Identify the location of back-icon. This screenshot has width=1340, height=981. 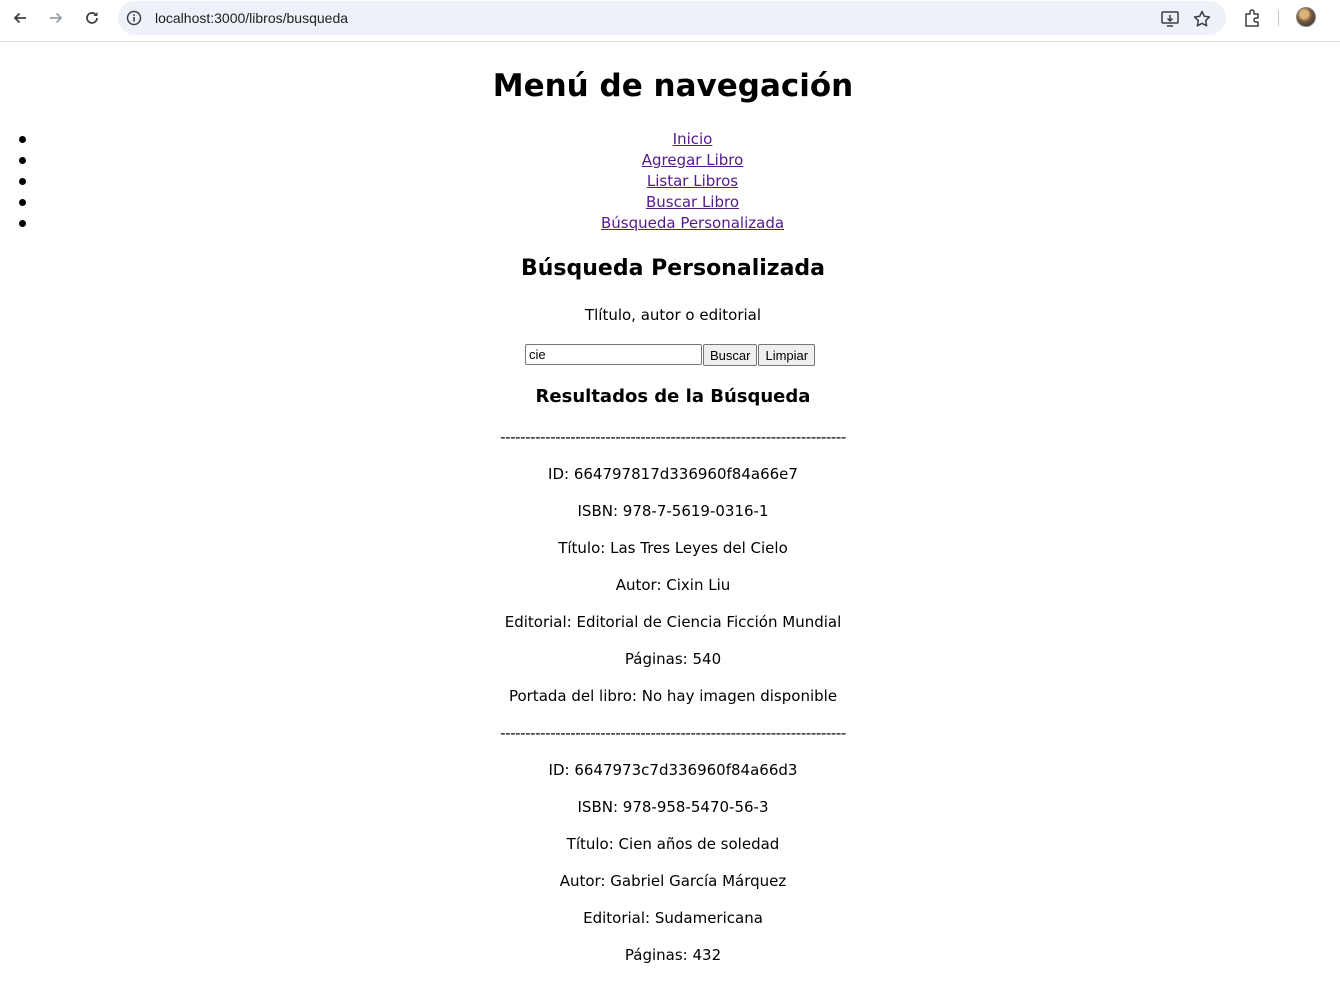
(20, 18).